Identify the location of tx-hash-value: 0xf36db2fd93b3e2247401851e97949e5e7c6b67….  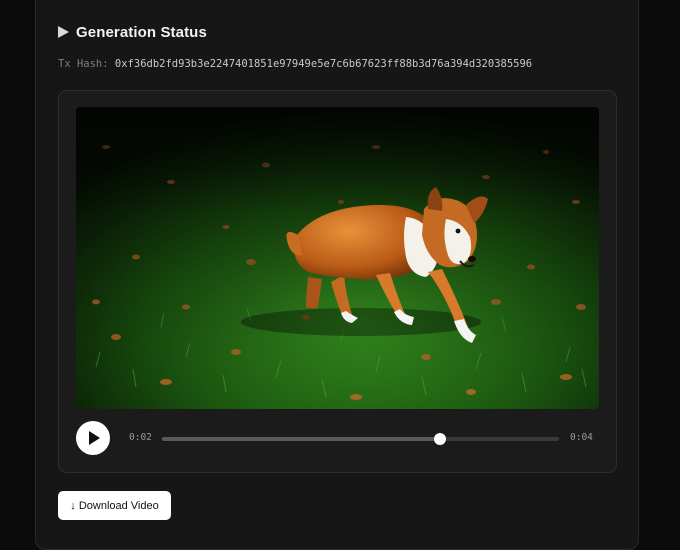
(323, 64).